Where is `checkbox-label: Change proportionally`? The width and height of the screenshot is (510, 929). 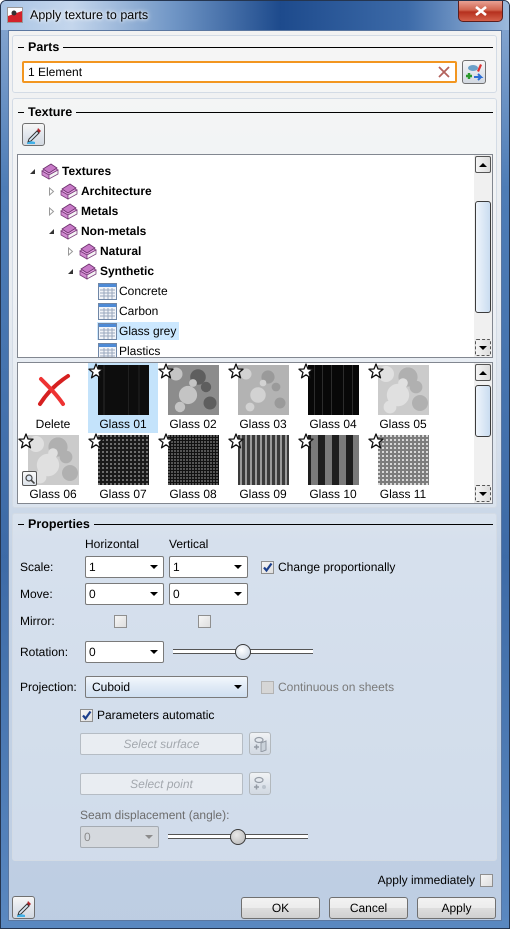 checkbox-label: Change proportionally is located at coordinates (337, 567).